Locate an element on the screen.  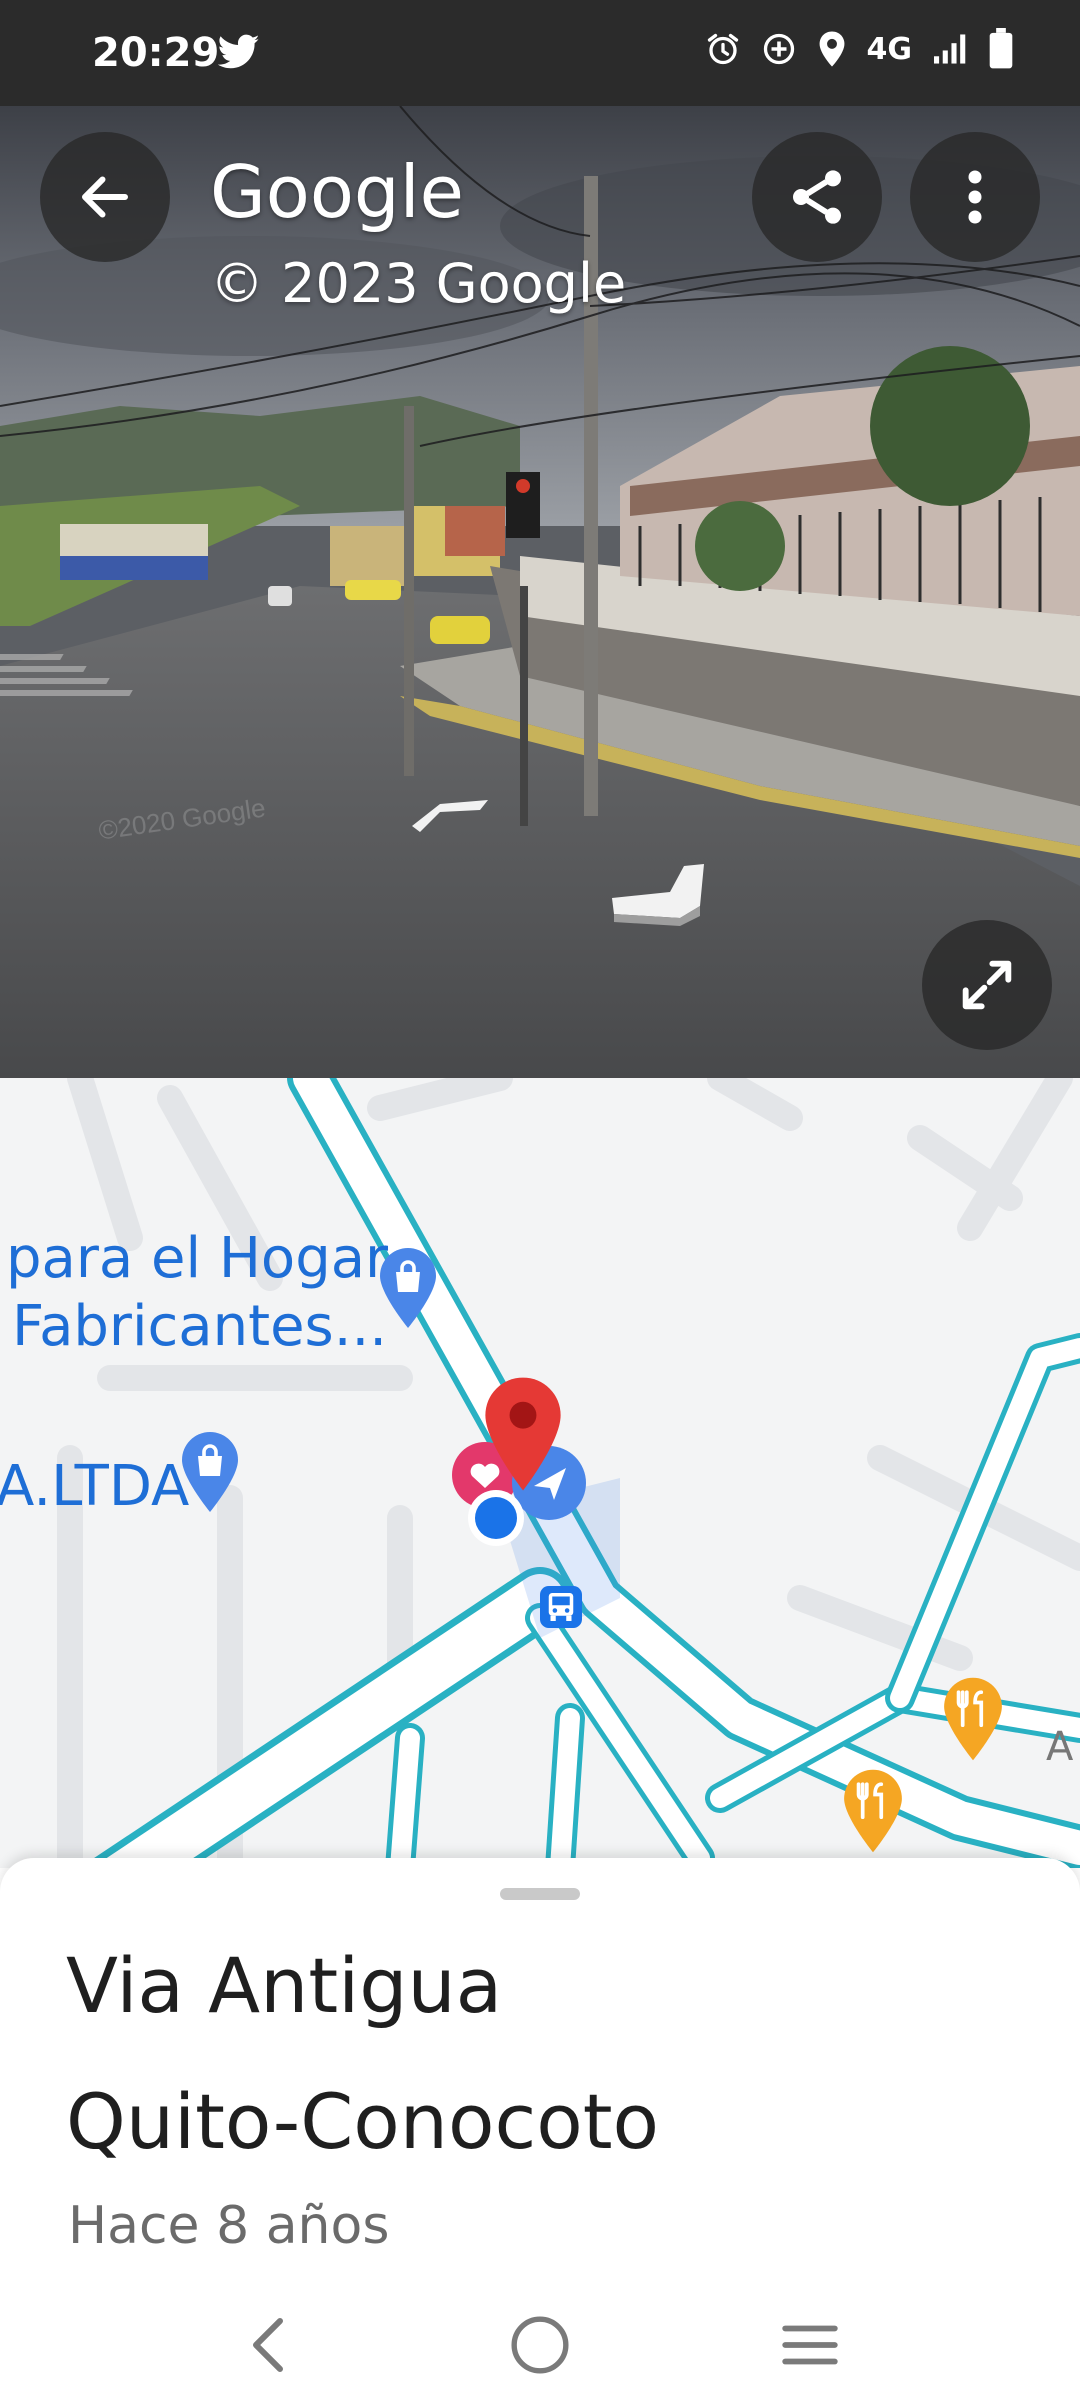
system-navigation-bar is located at coordinates (540, 2343).